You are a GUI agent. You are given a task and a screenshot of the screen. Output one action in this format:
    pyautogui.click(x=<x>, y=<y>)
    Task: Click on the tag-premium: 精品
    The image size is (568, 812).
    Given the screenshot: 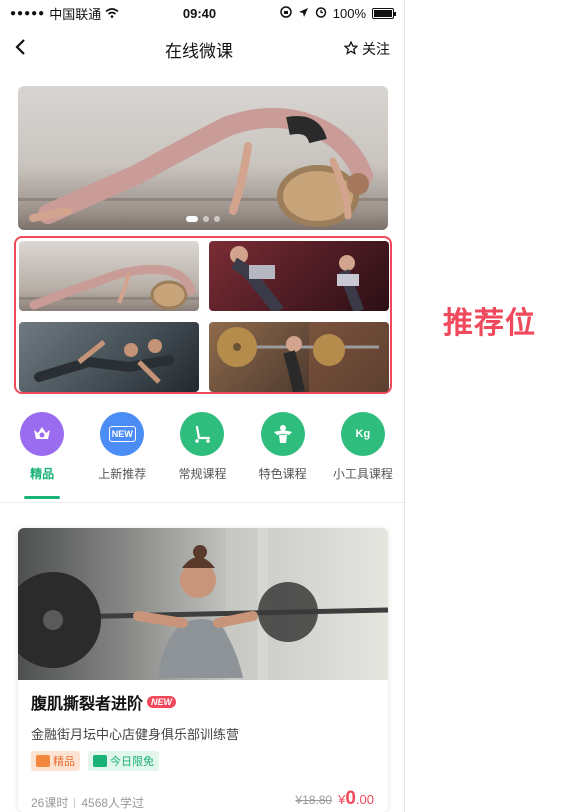 What is the action you would take?
    pyautogui.click(x=55, y=761)
    